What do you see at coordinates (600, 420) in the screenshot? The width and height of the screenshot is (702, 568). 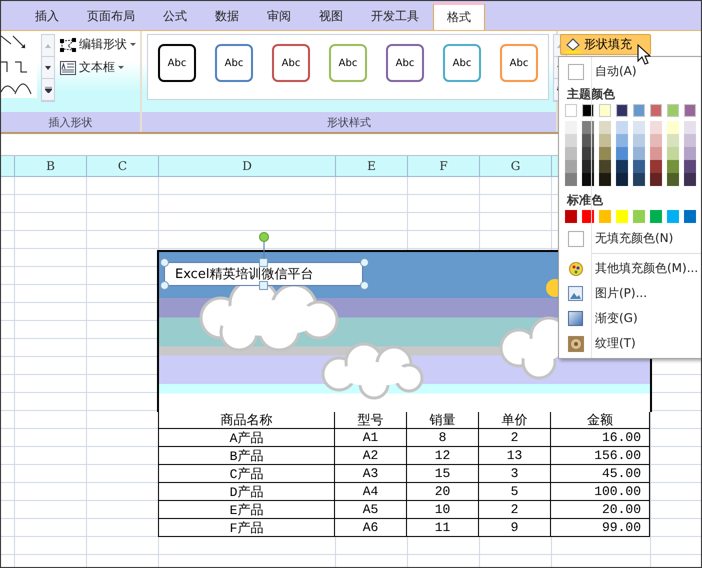 I see `table-header-cell: 金额` at bounding box center [600, 420].